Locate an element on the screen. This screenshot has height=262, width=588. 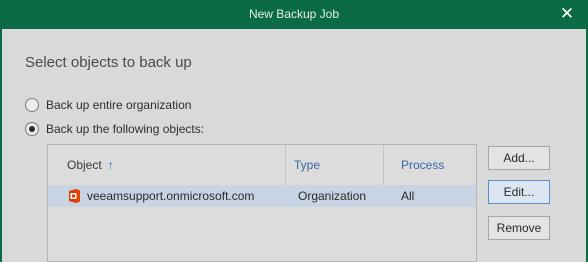
window-title: New Backup Job is located at coordinates (294, 14).